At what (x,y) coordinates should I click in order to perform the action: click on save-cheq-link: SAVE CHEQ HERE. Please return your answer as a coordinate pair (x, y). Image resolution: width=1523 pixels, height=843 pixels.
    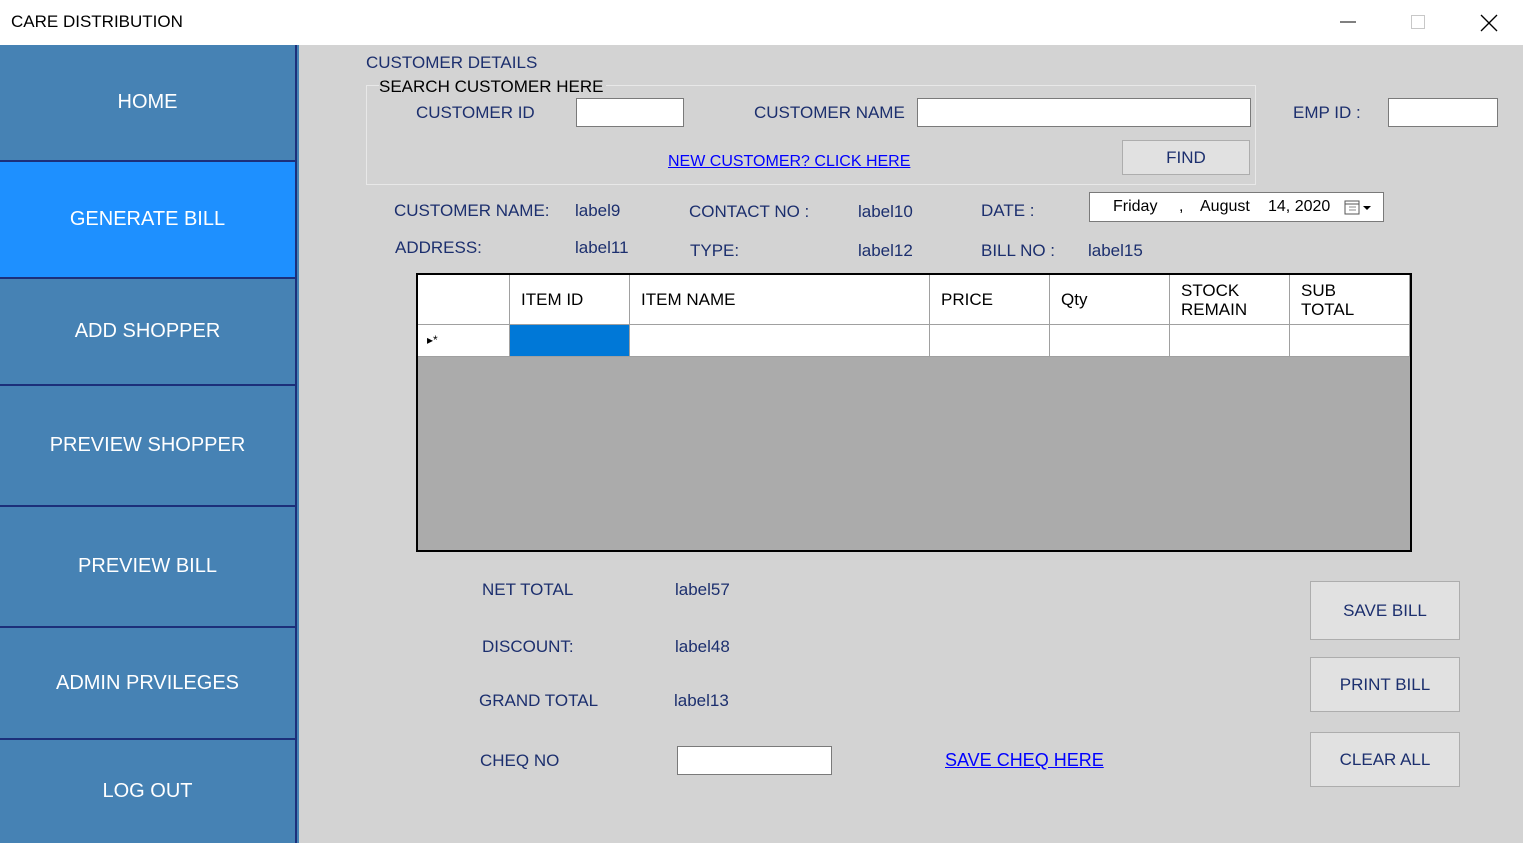
    Looking at the image, I should click on (1024, 760).